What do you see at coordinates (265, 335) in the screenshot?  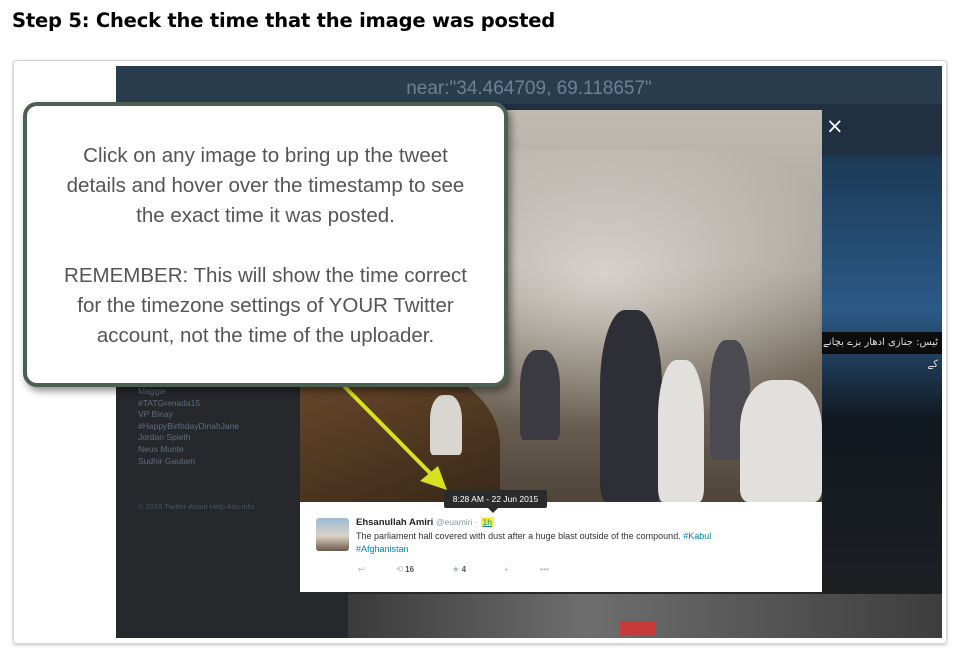 I see `callout-text: account, not the time of the uploader.` at bounding box center [265, 335].